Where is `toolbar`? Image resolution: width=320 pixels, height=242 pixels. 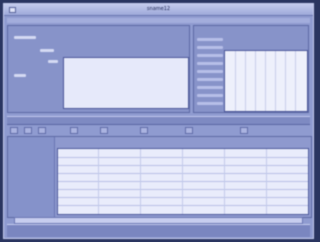 toolbar is located at coordinates (158, 130).